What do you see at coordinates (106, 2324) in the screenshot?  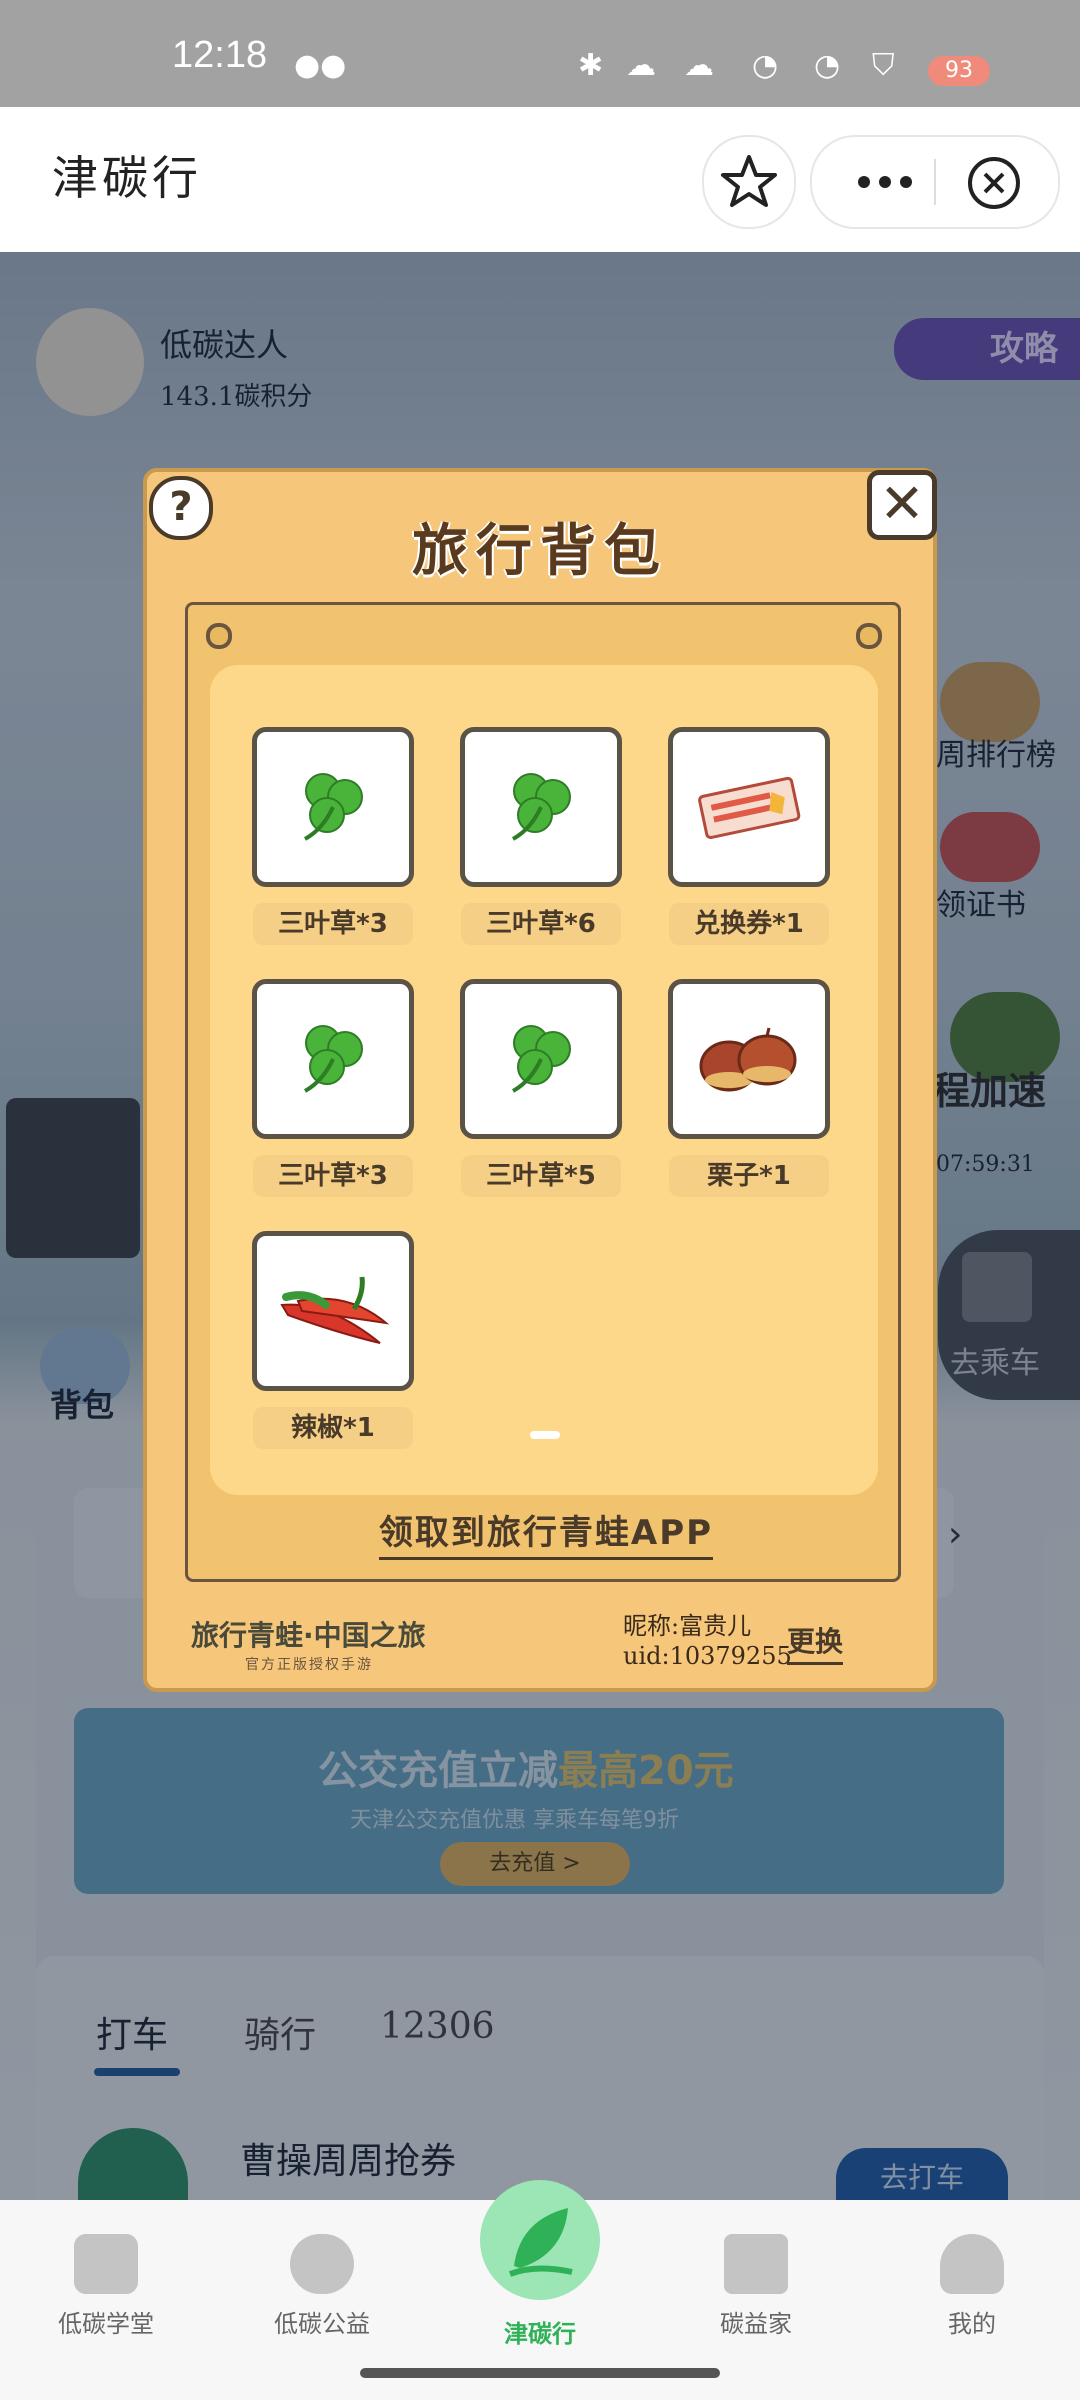 I see `nav-label: 低碳学堂` at bounding box center [106, 2324].